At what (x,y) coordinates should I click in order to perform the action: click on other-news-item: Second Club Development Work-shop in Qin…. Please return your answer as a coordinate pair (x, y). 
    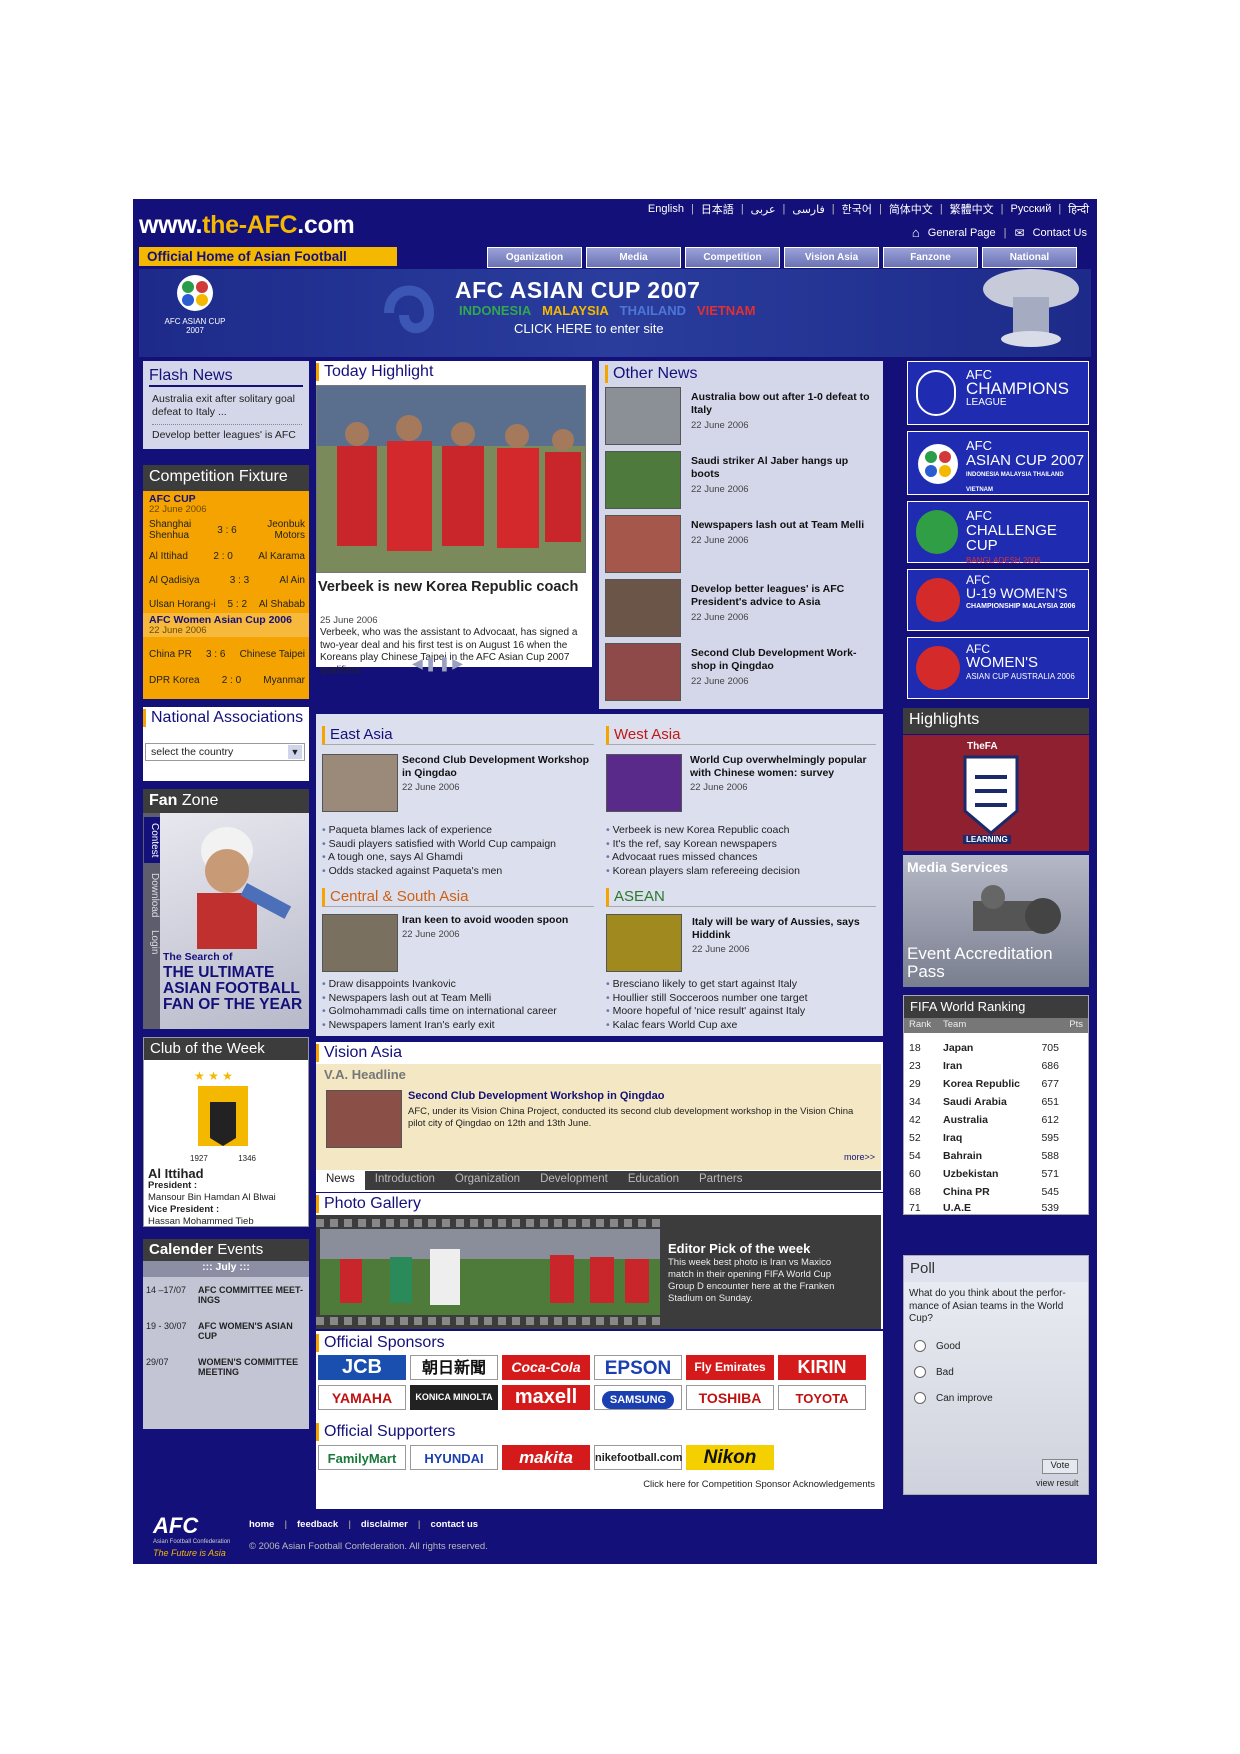
    Looking at the image, I should click on (783, 667).